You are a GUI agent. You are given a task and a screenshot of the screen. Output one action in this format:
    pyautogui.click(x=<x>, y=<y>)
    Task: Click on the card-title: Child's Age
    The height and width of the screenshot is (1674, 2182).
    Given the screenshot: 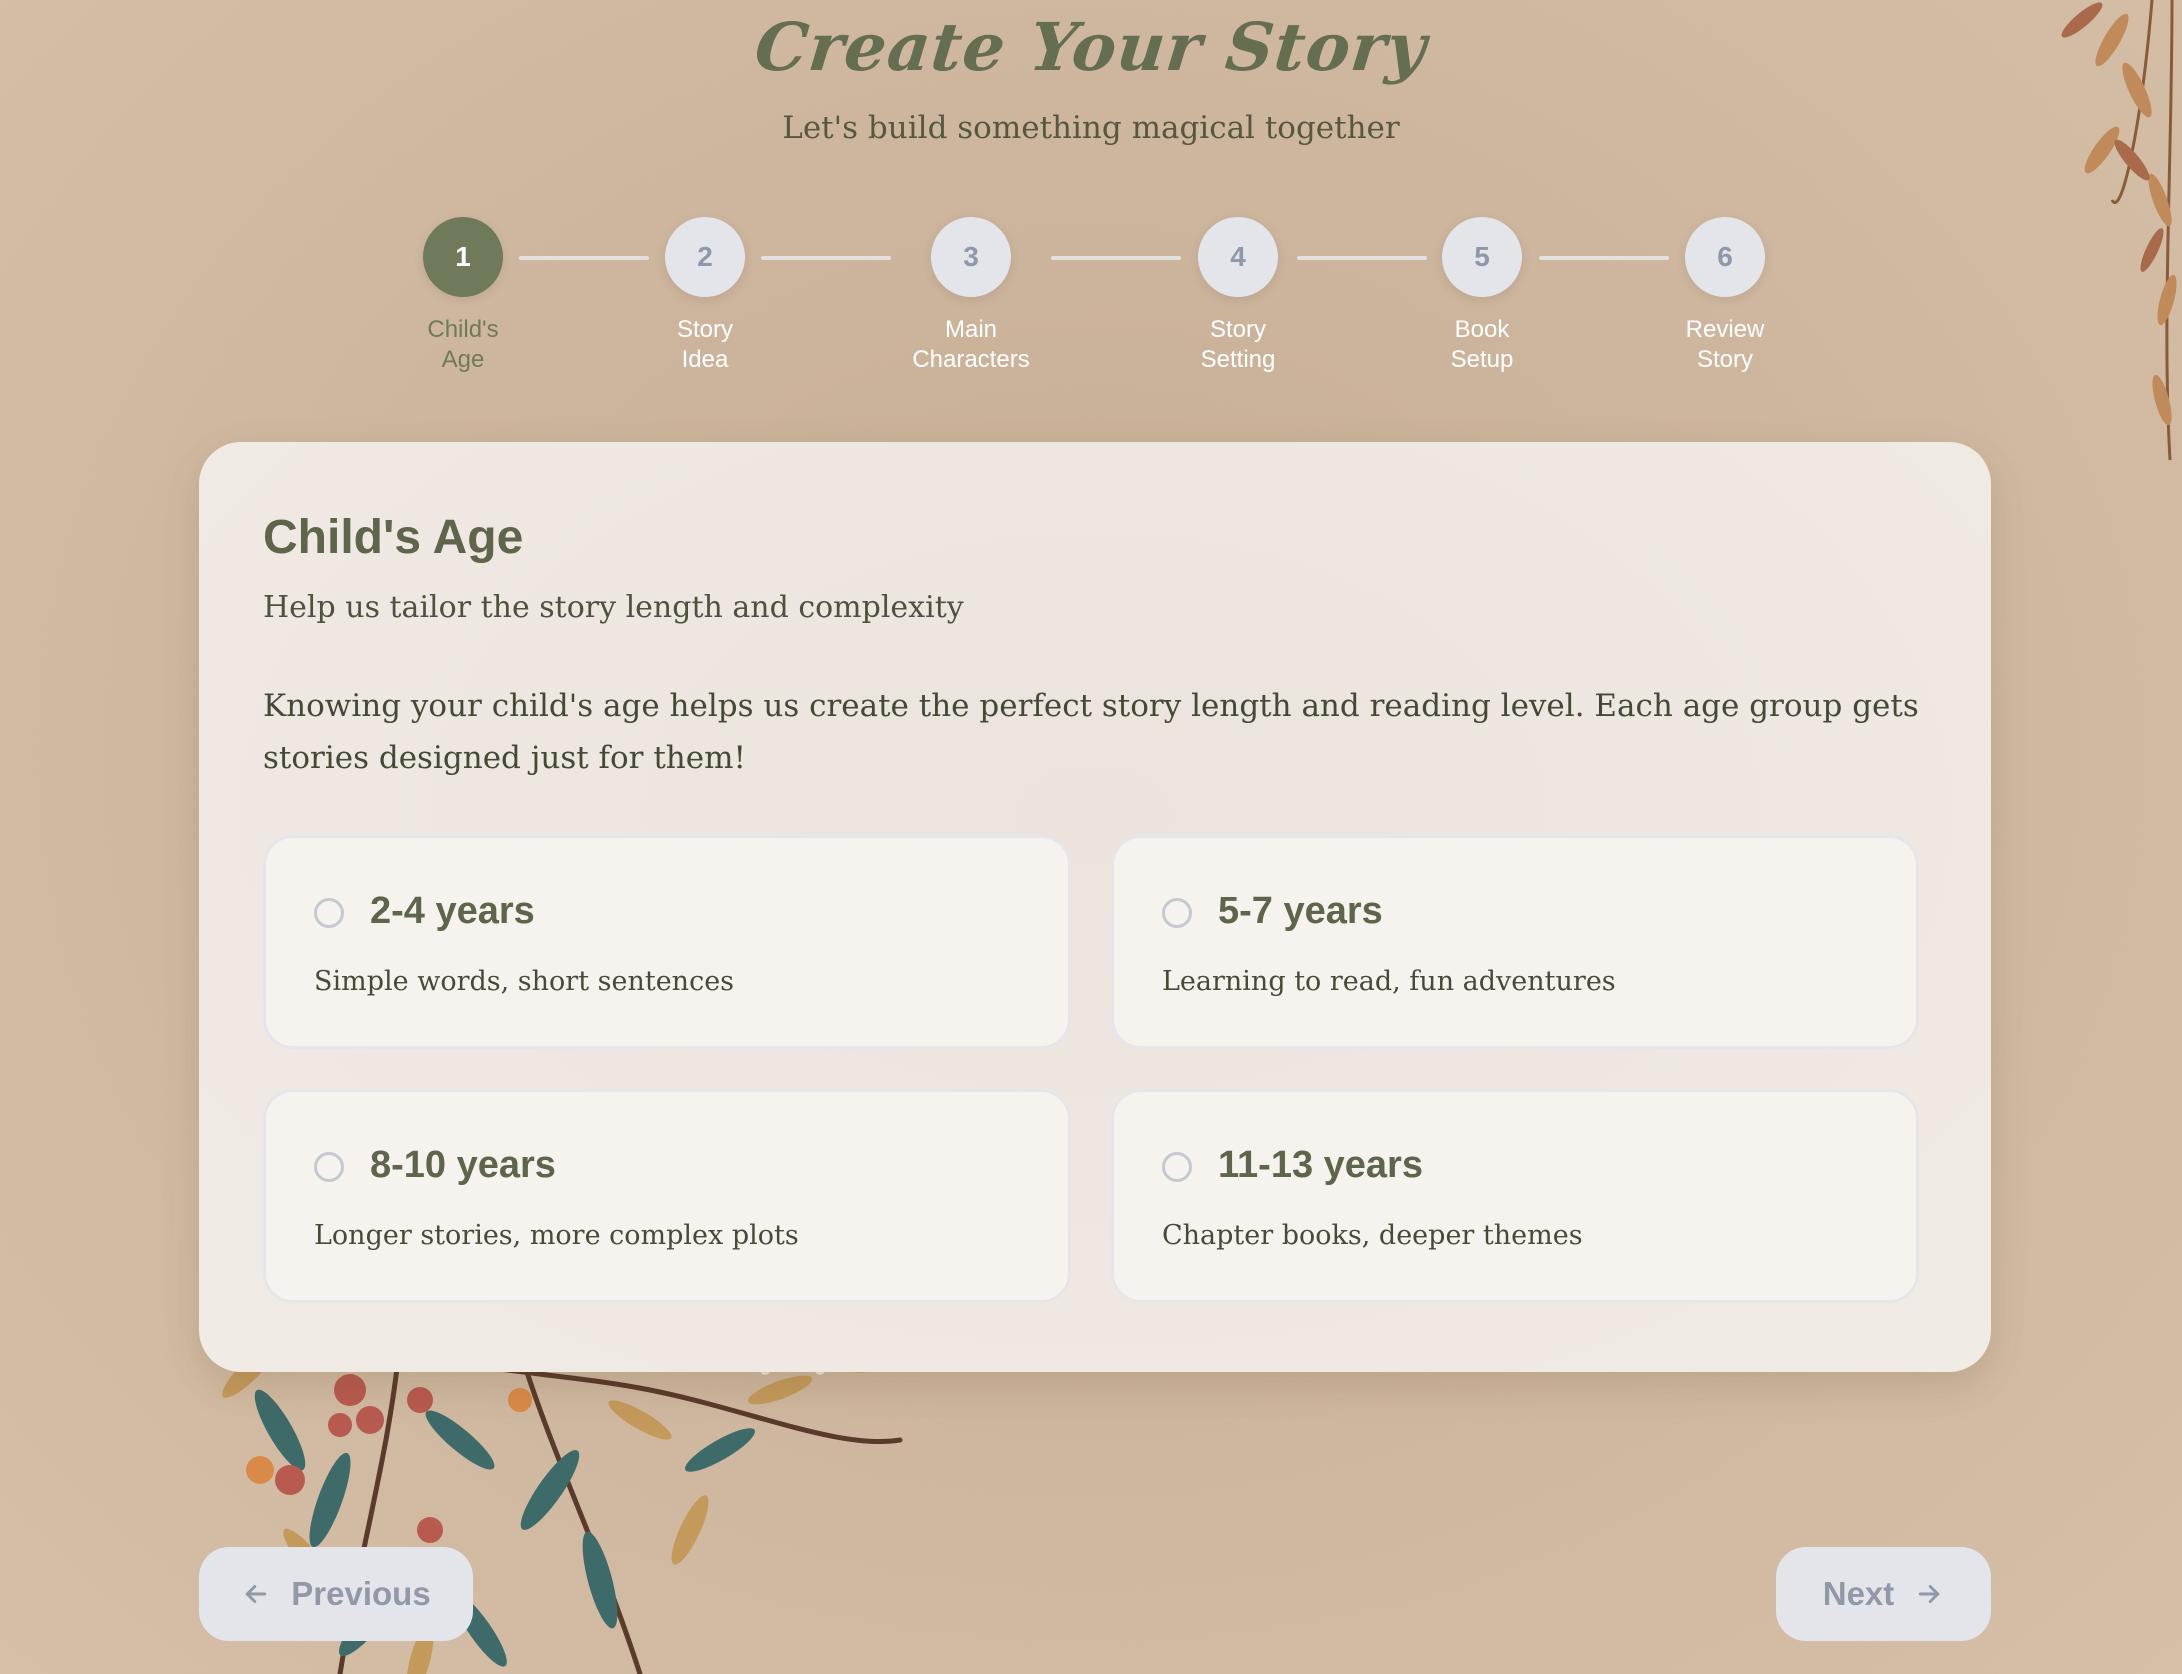 What is the action you would take?
    pyautogui.click(x=393, y=537)
    